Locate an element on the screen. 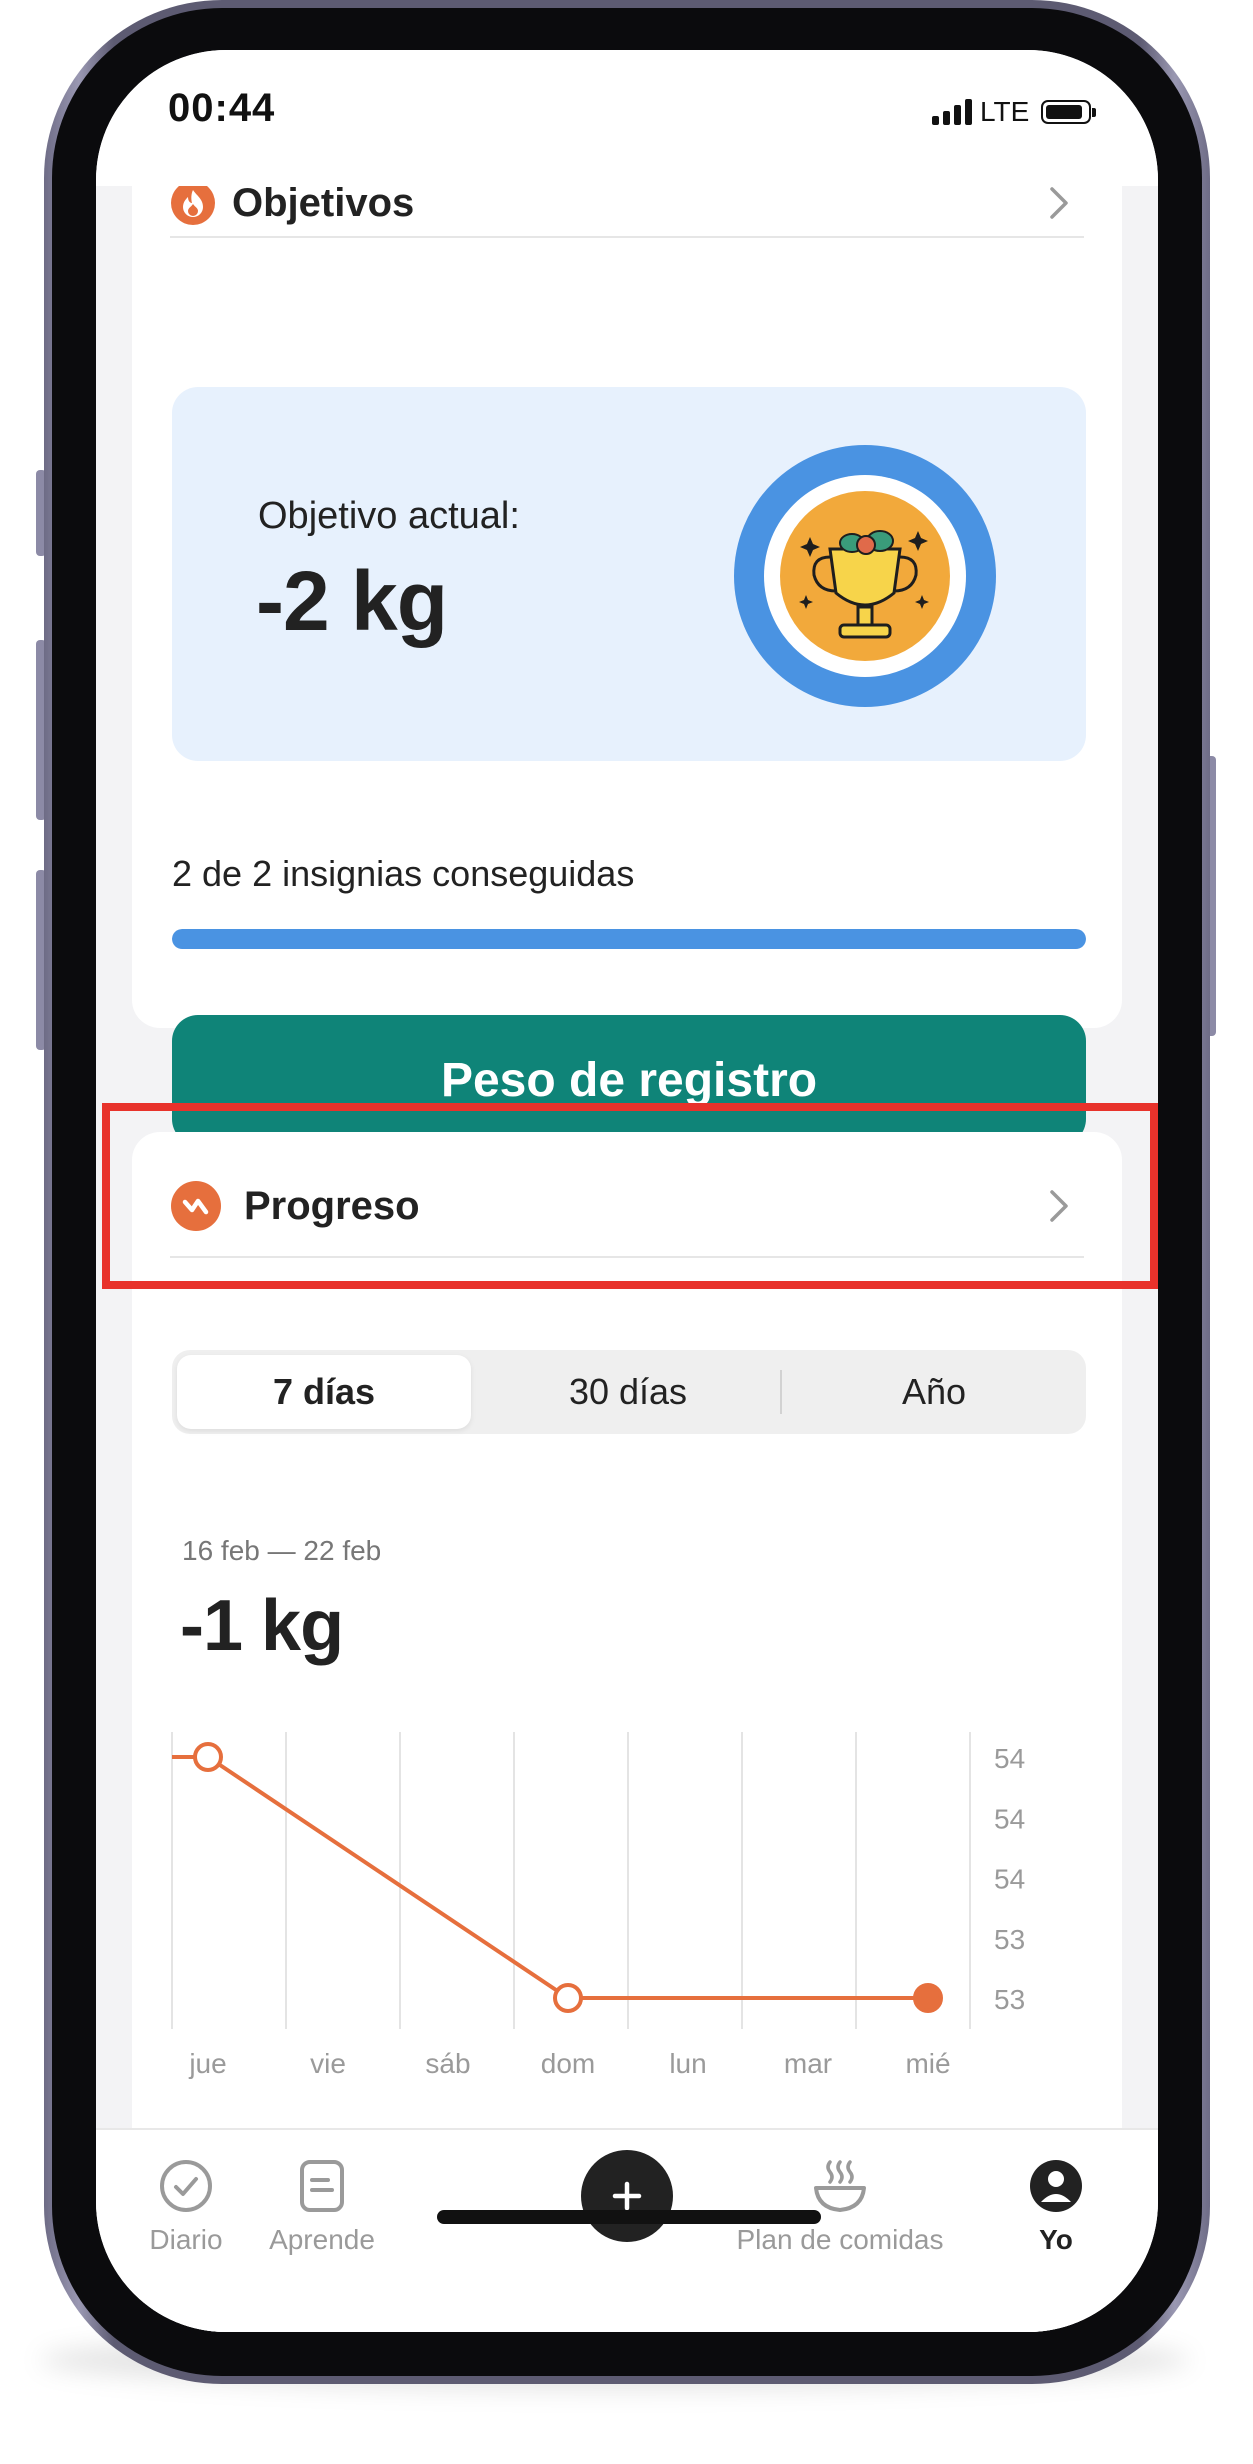  status-time: 00:44 is located at coordinates (222, 108).